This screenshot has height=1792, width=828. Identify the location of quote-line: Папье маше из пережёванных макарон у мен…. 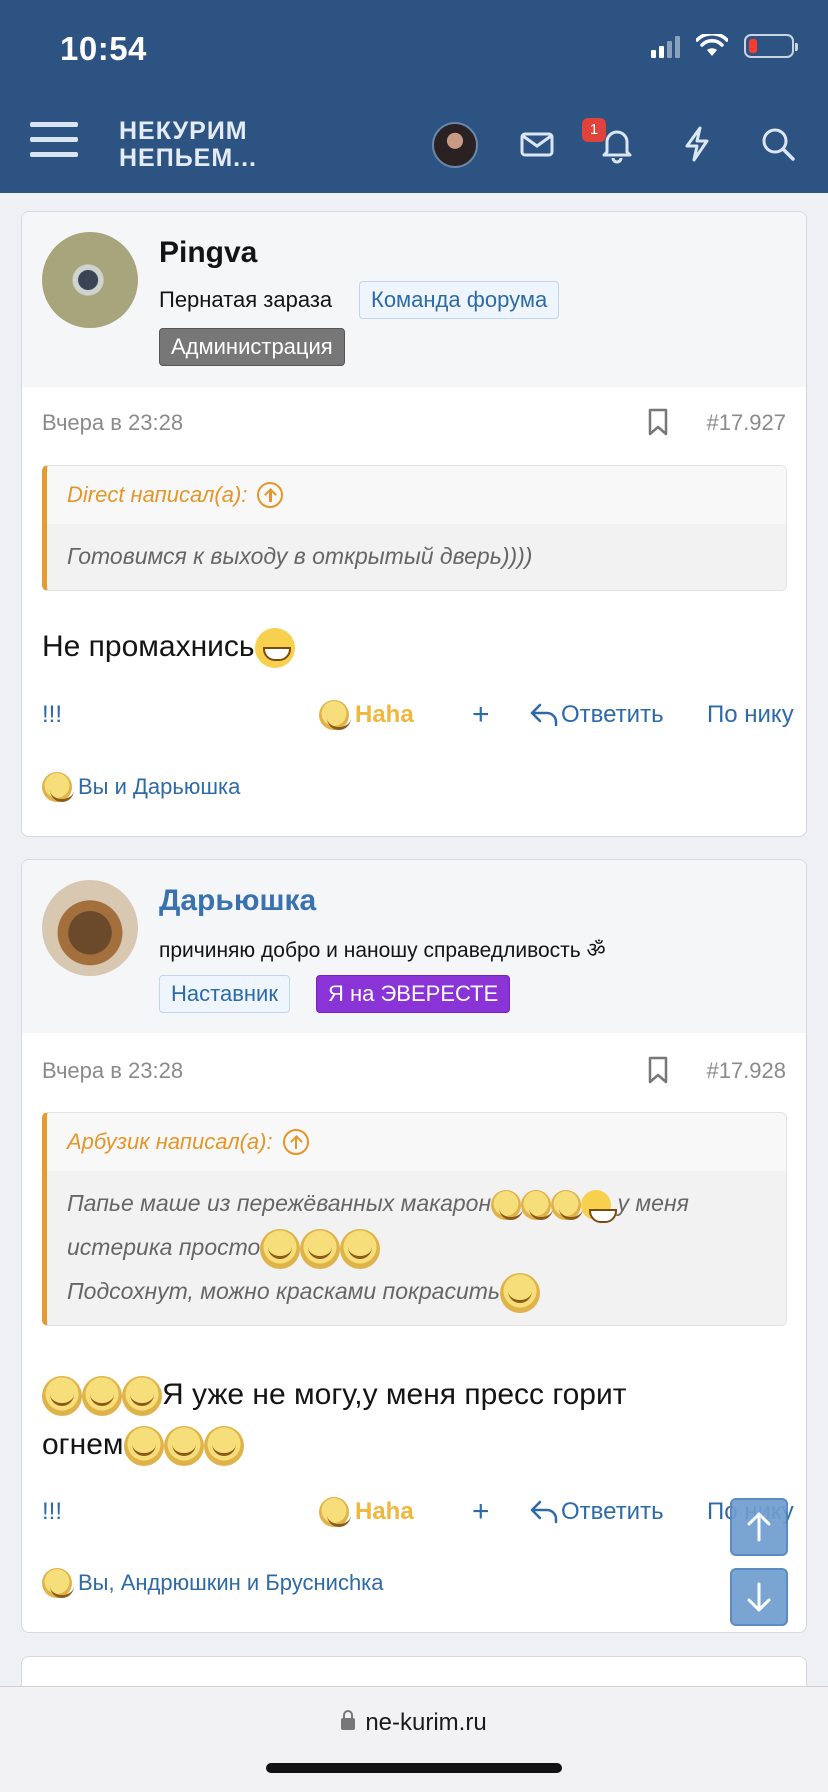
(416, 1225).